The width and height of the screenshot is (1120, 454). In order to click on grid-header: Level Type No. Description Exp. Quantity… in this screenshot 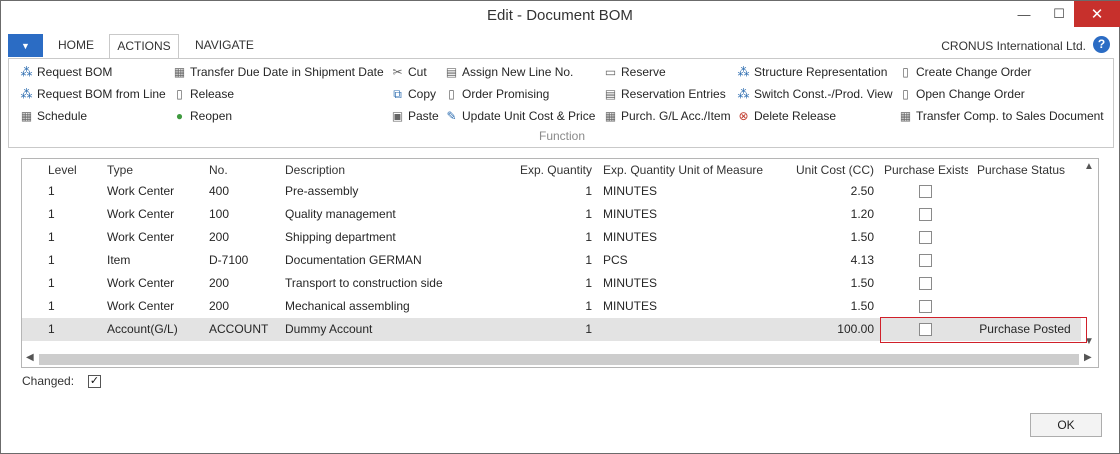, I will do `click(552, 170)`.